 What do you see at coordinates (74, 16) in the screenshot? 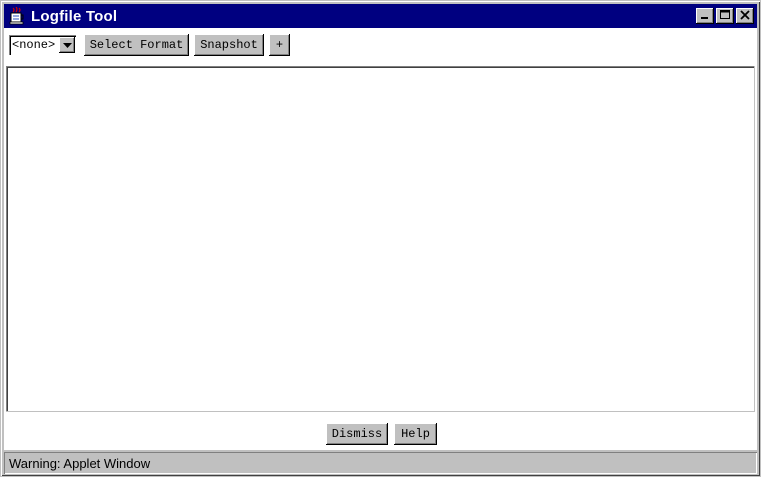
I see `window-title: Logfile Tool` at bounding box center [74, 16].